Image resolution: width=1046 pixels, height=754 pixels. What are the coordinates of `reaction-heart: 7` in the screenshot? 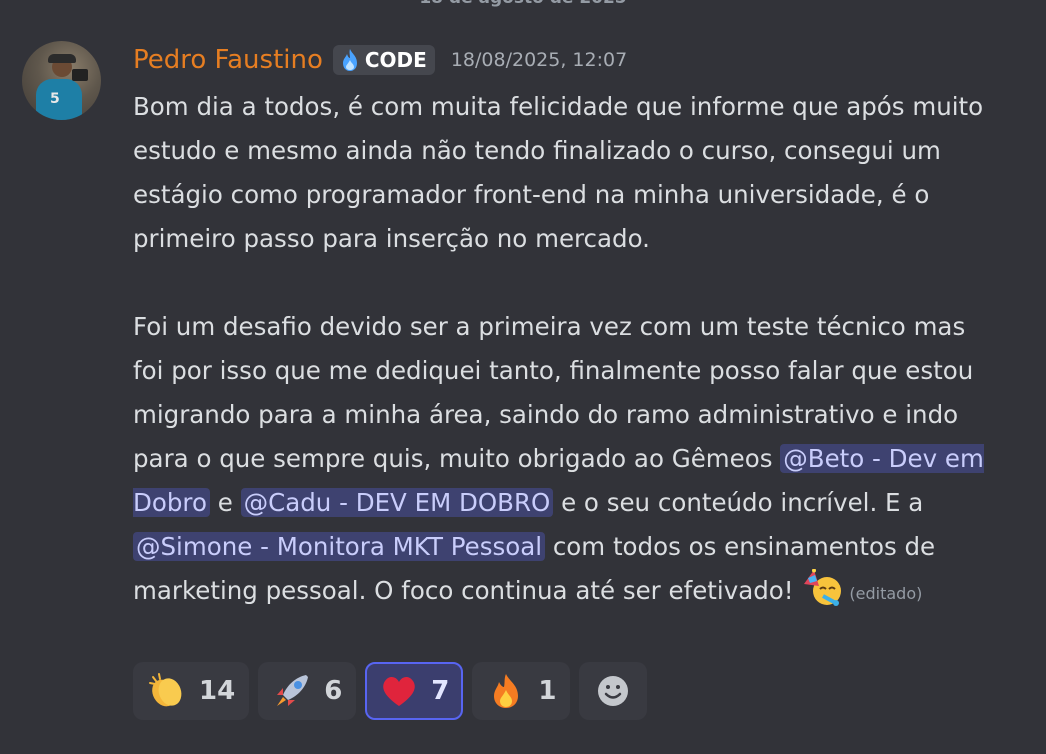 It's located at (414, 691).